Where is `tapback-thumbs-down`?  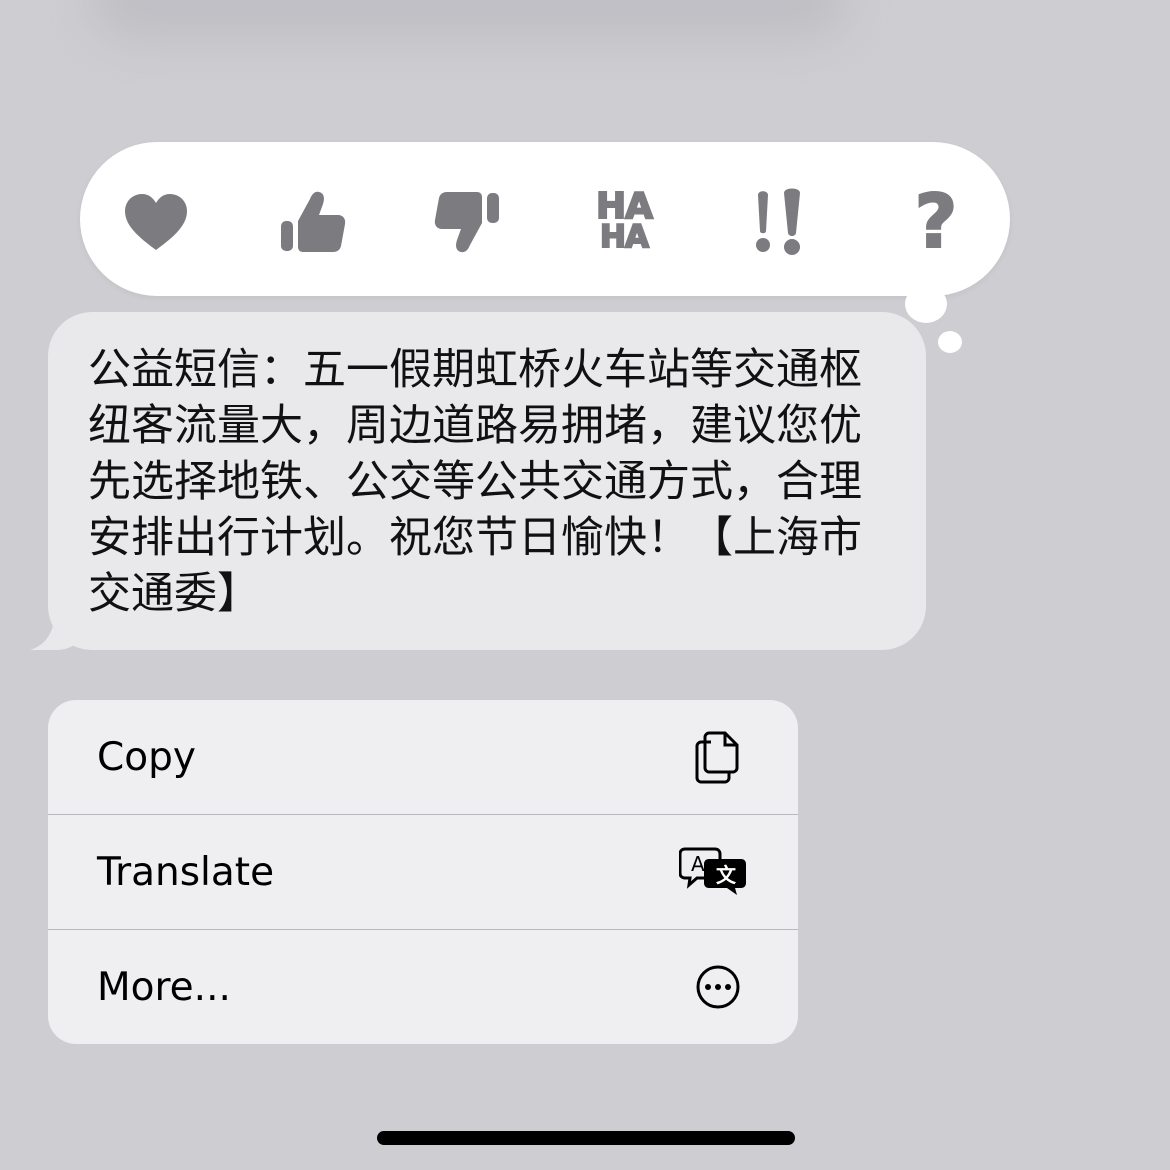
tapback-thumbs-down is located at coordinates (468, 222).